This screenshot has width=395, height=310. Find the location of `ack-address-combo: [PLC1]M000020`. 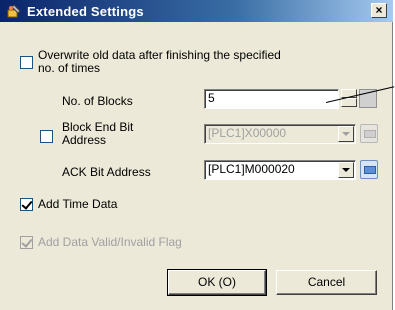

ack-address-combo: [PLC1]M000020 is located at coordinates (280, 170).